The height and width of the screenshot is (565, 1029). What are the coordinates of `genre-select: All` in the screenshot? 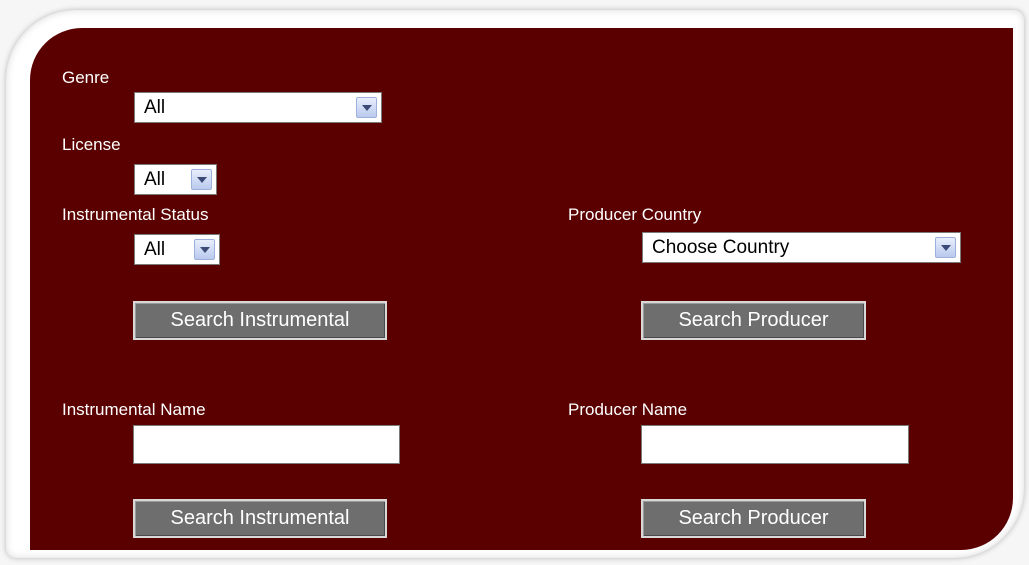 It's located at (258, 107).